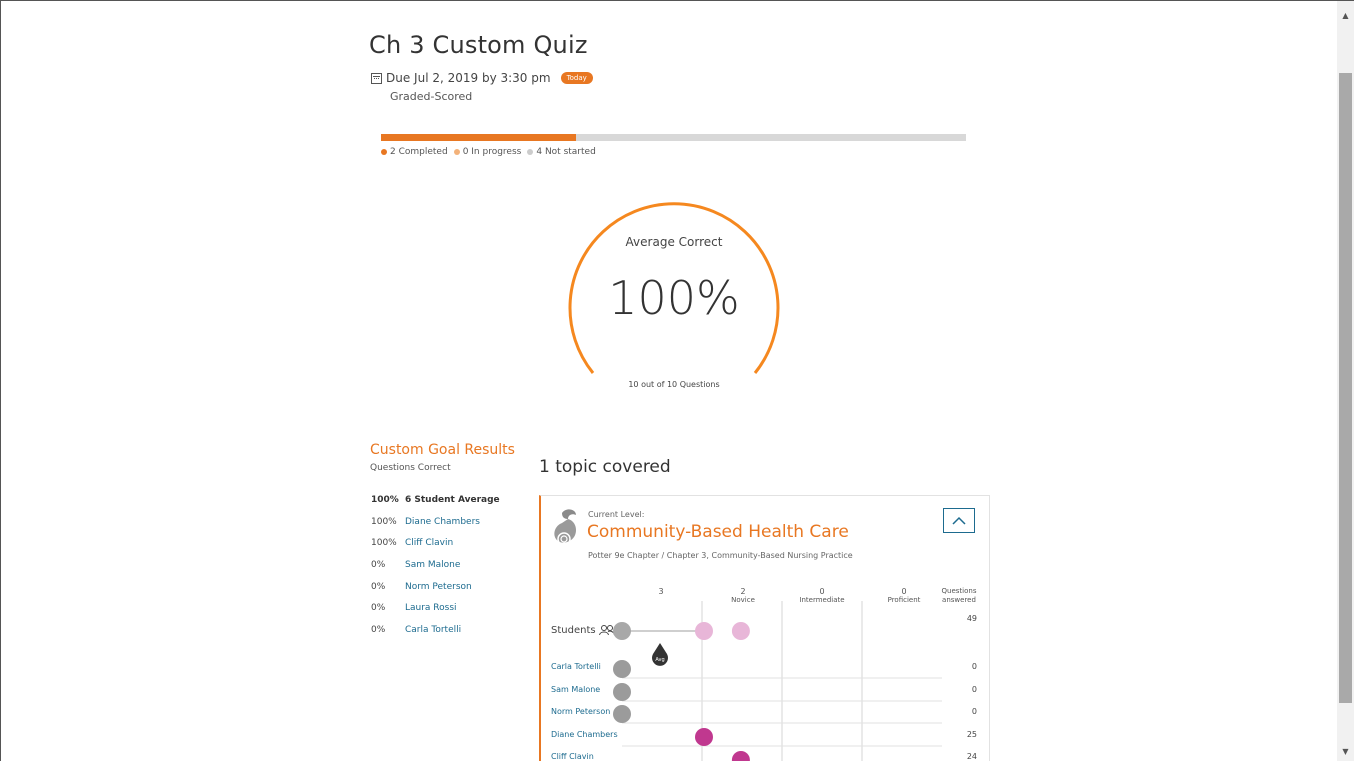 This screenshot has width=1354, height=761. I want to click on completed-dot-icon, so click(384, 152).